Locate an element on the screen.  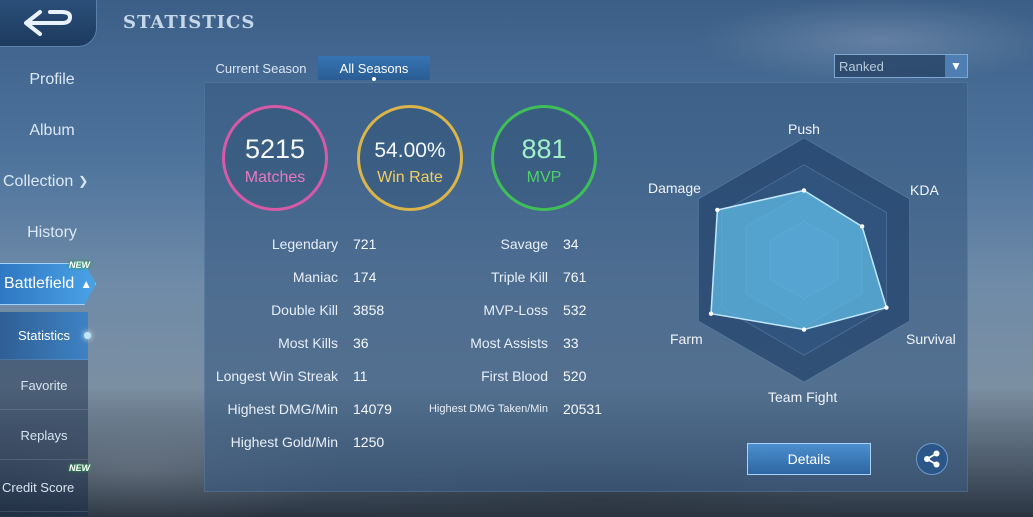
details-button: Details is located at coordinates (809, 459).